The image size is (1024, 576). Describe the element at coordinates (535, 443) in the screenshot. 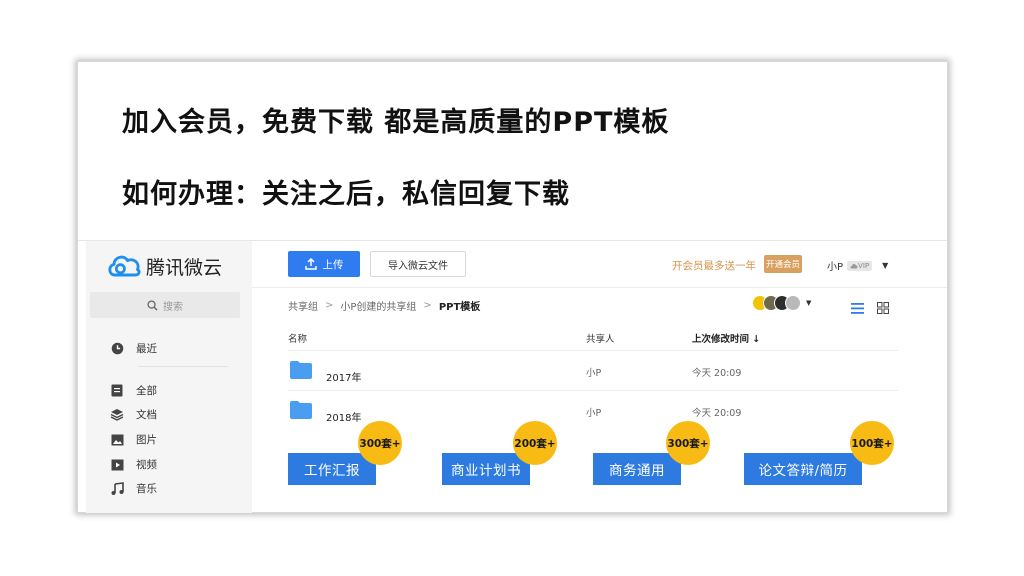

I see `count-badge: 200套+` at that location.